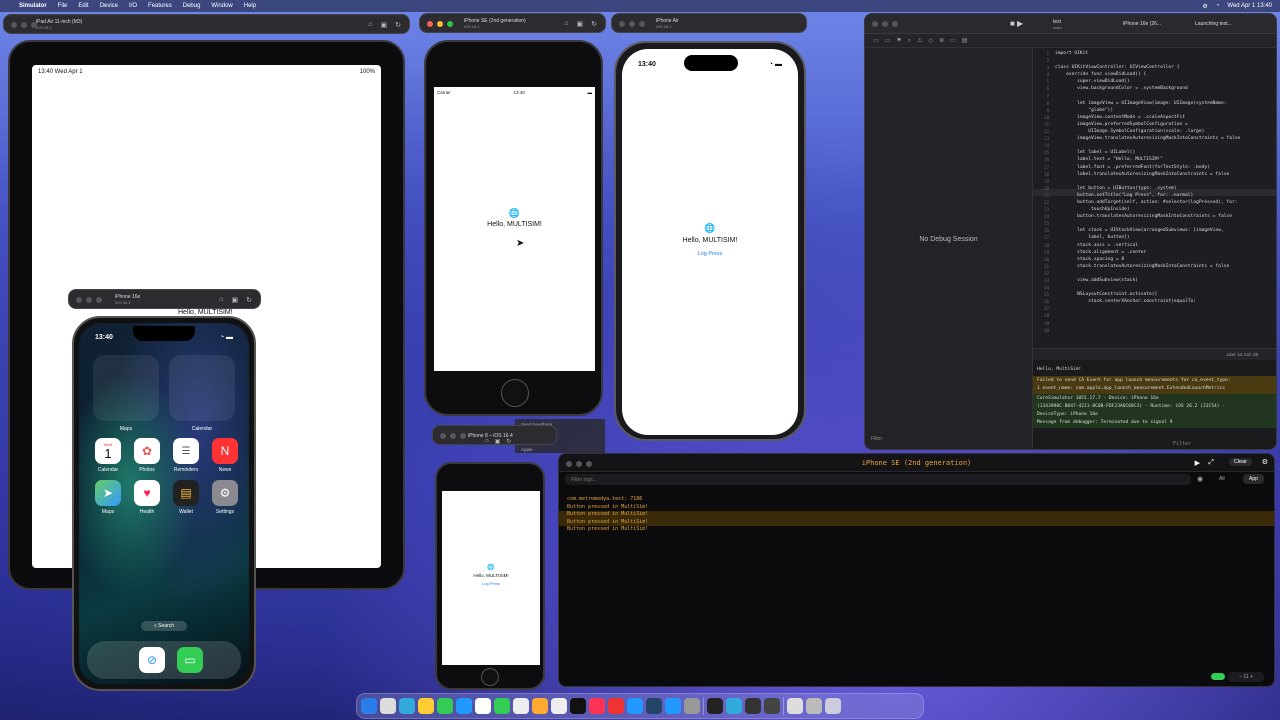  Describe the element at coordinates (186, 493) in the screenshot. I see `wallet-app-icon: ▤` at that location.